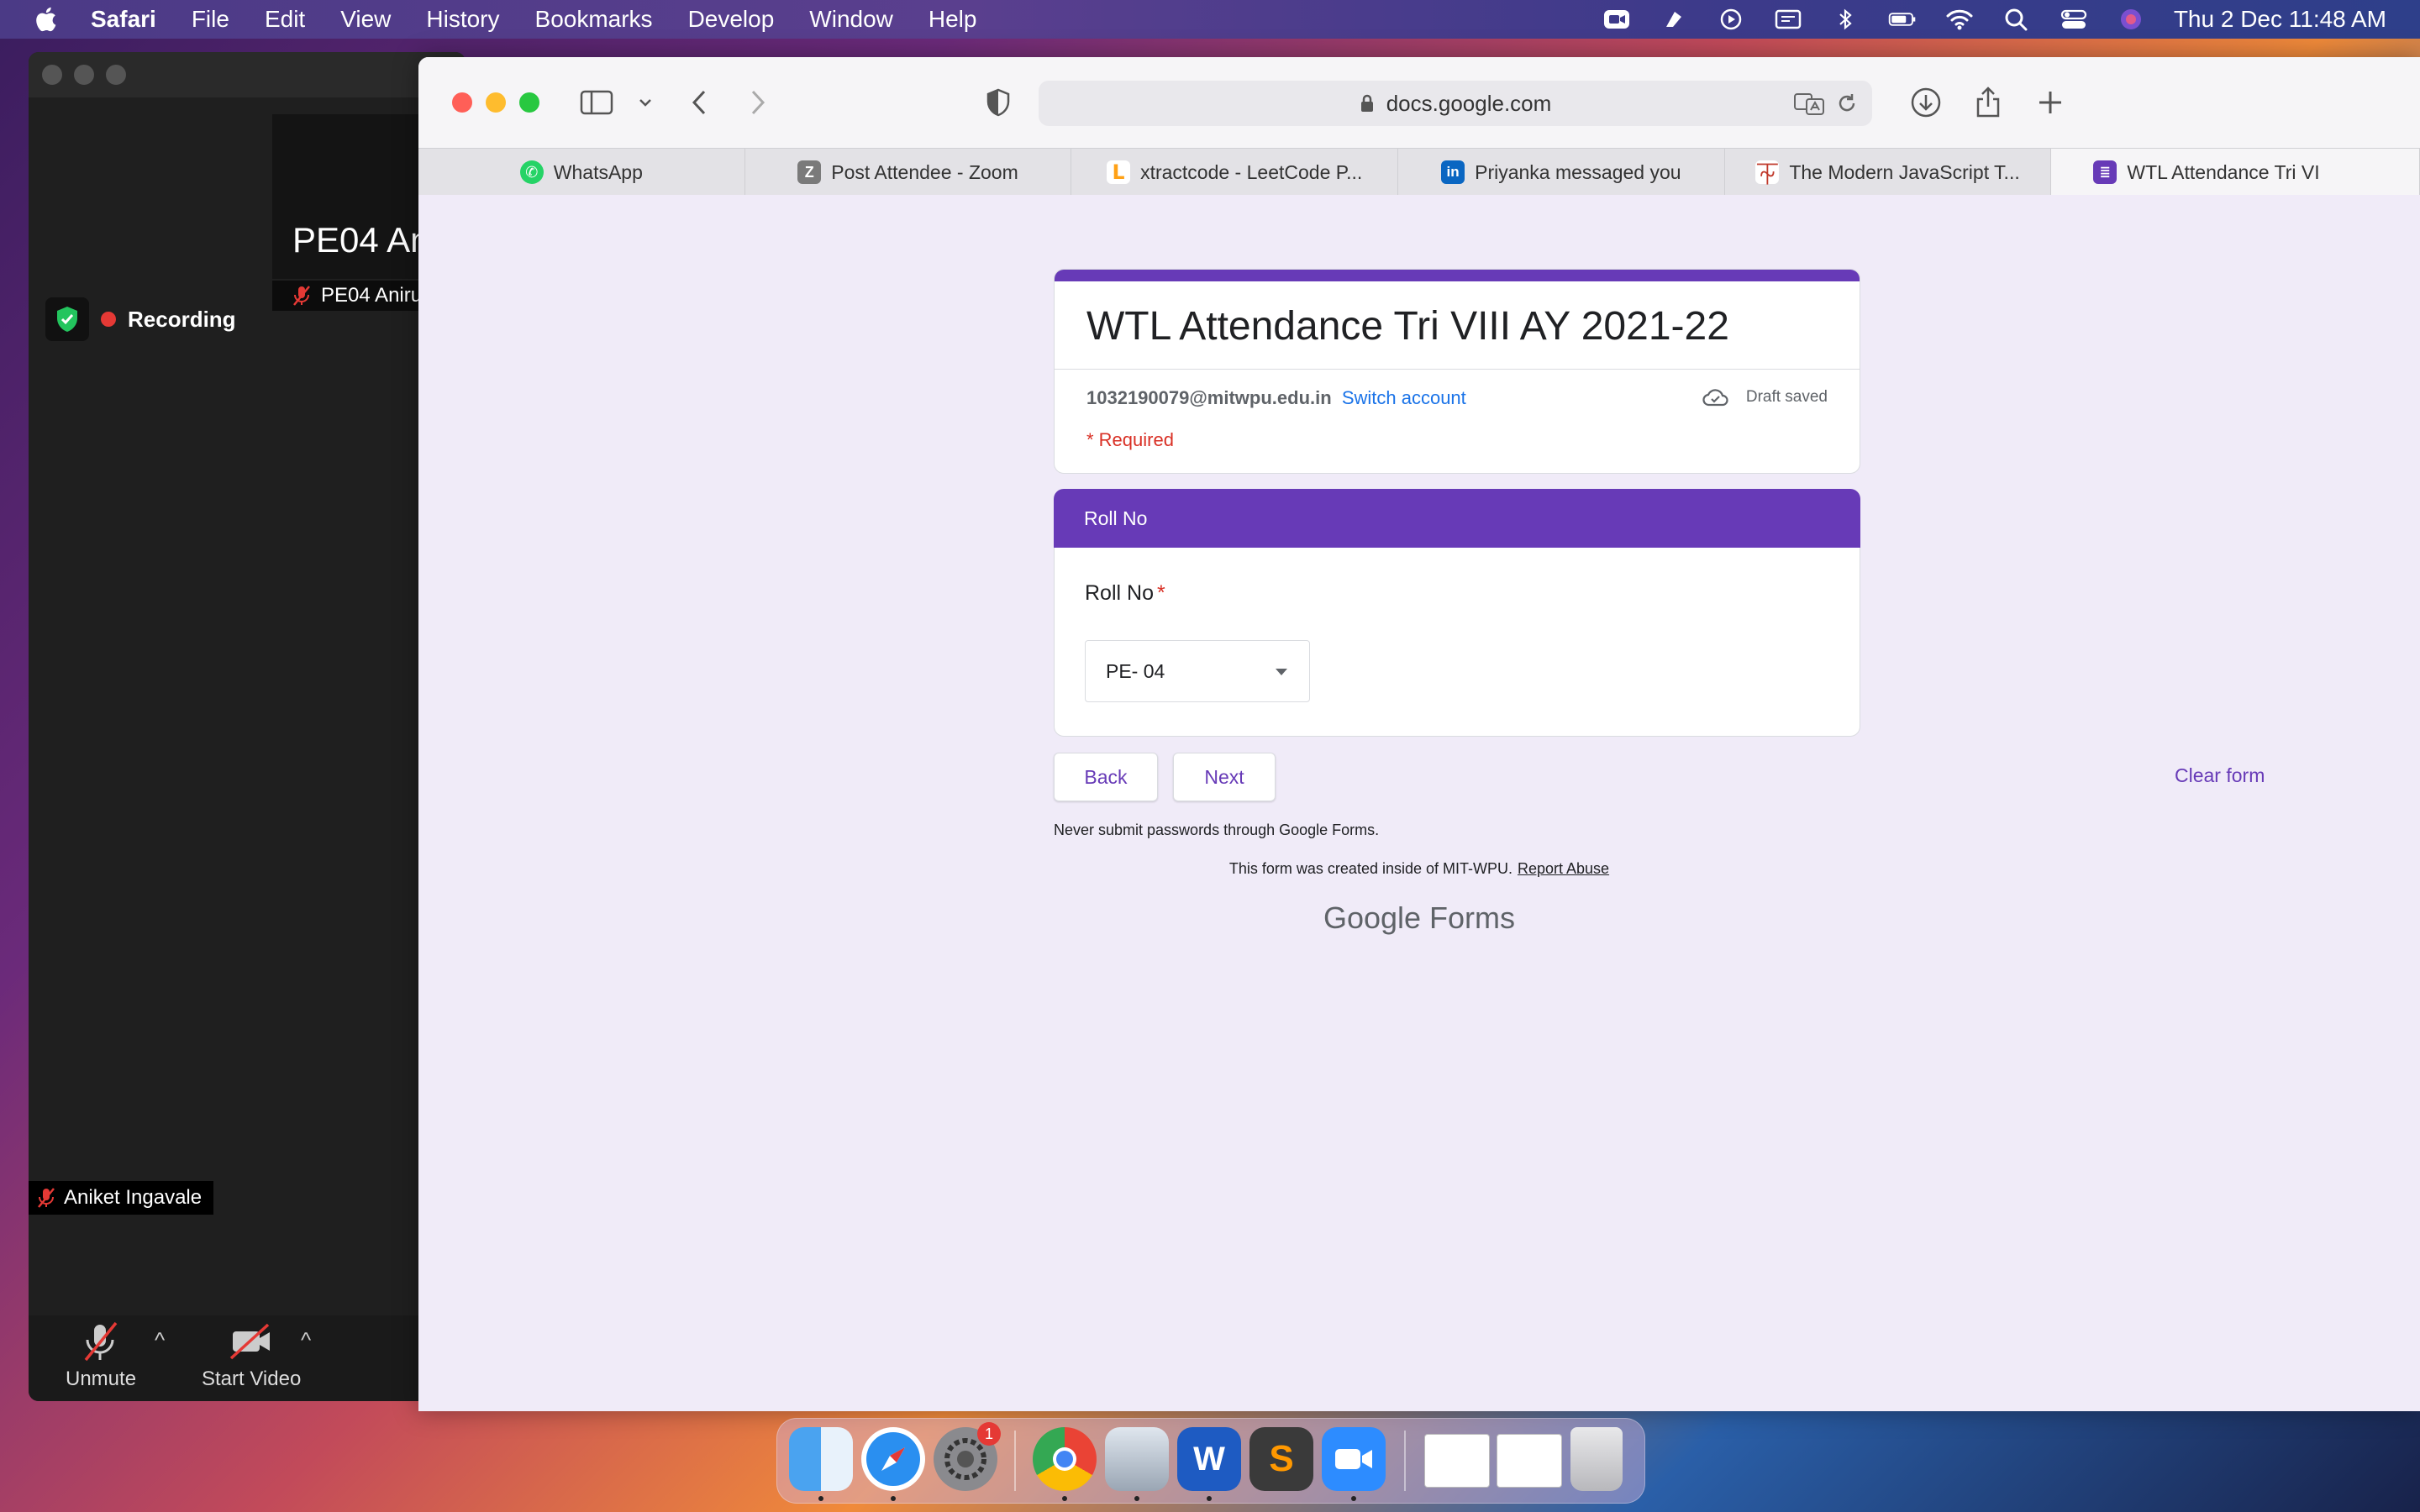 This screenshot has width=2420, height=1512. What do you see at coordinates (1404, 397) in the screenshot?
I see `switch-account-link: Switch account` at bounding box center [1404, 397].